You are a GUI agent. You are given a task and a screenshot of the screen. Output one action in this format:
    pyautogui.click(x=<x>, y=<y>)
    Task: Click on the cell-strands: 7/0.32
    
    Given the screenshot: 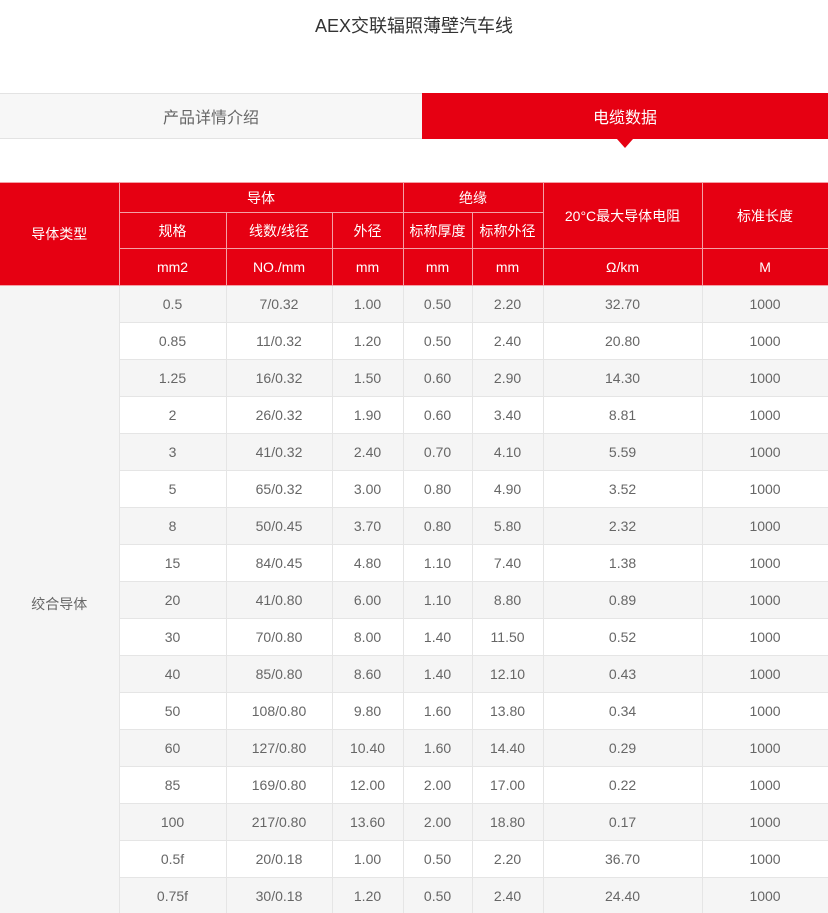 What is the action you would take?
    pyautogui.click(x=279, y=304)
    